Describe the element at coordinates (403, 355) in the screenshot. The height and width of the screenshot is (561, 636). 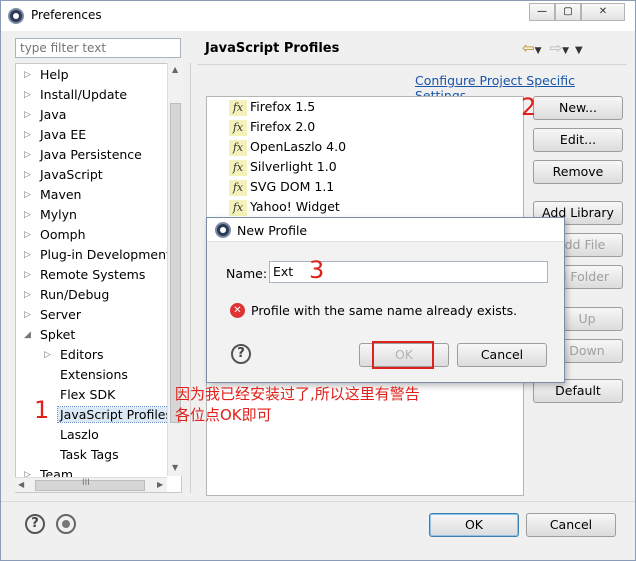
I see `ok-highlight-box` at that location.